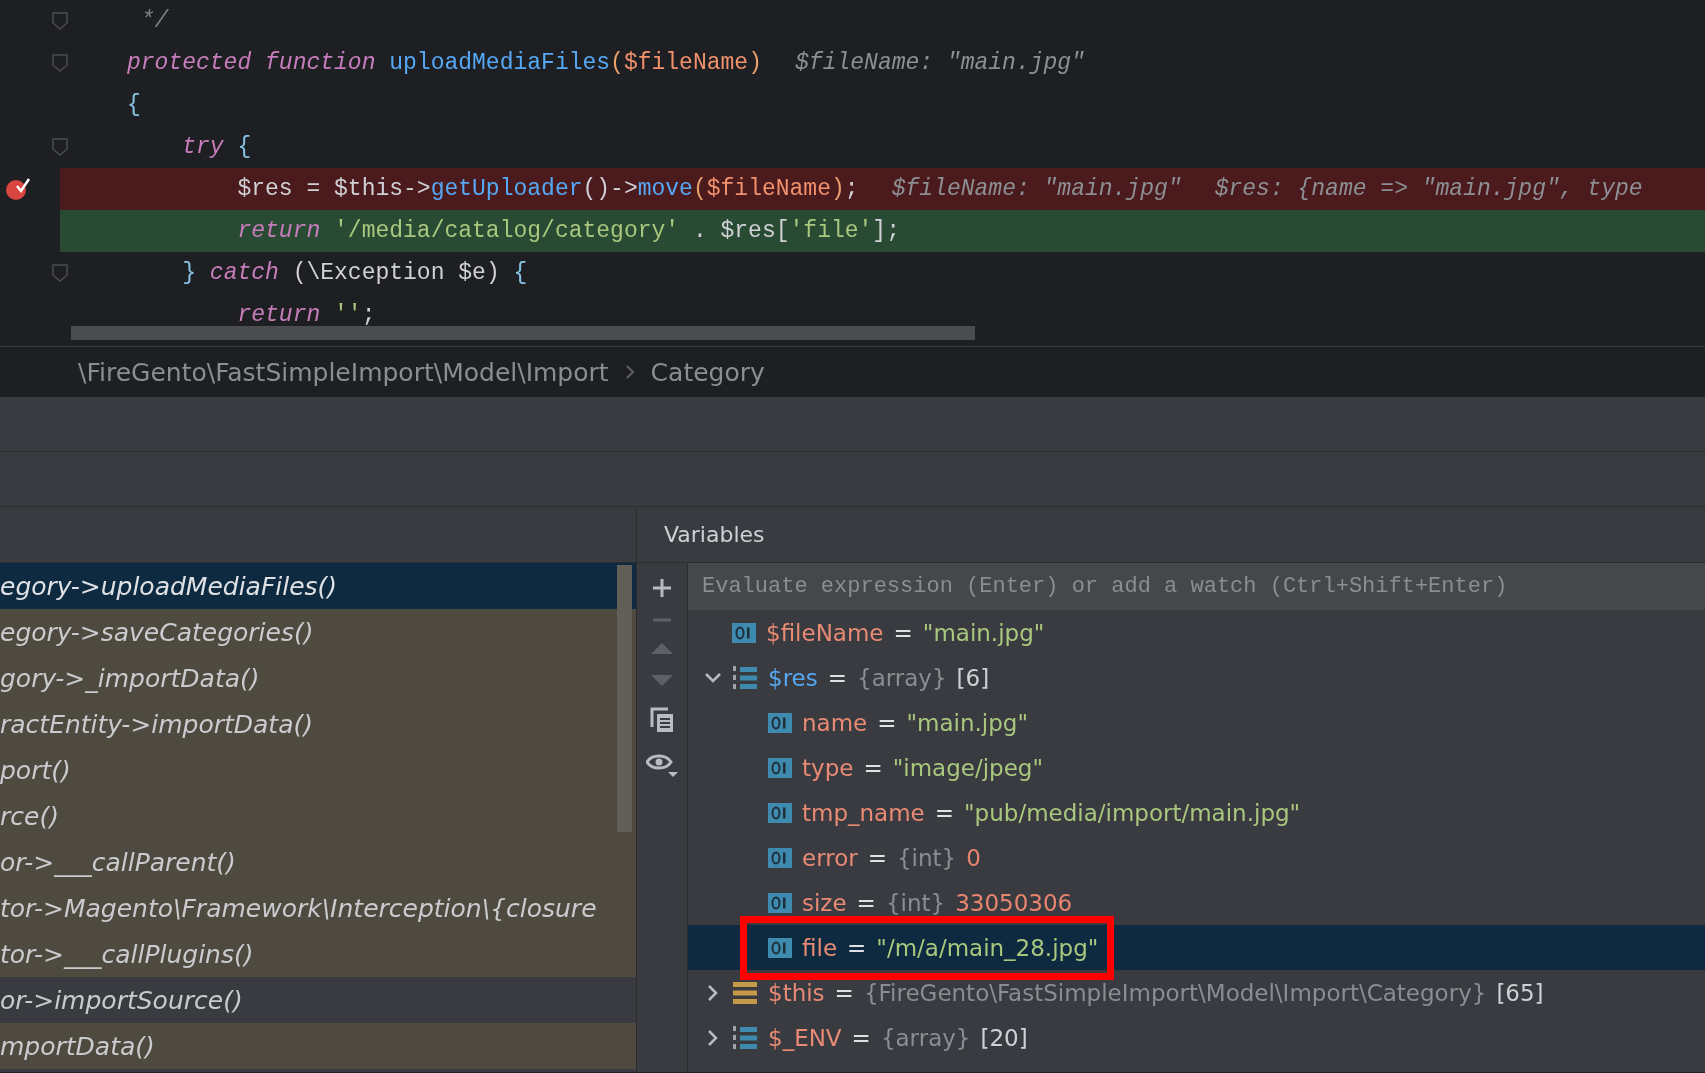  I want to click on selected-row-highlight, so click(1196, 947).